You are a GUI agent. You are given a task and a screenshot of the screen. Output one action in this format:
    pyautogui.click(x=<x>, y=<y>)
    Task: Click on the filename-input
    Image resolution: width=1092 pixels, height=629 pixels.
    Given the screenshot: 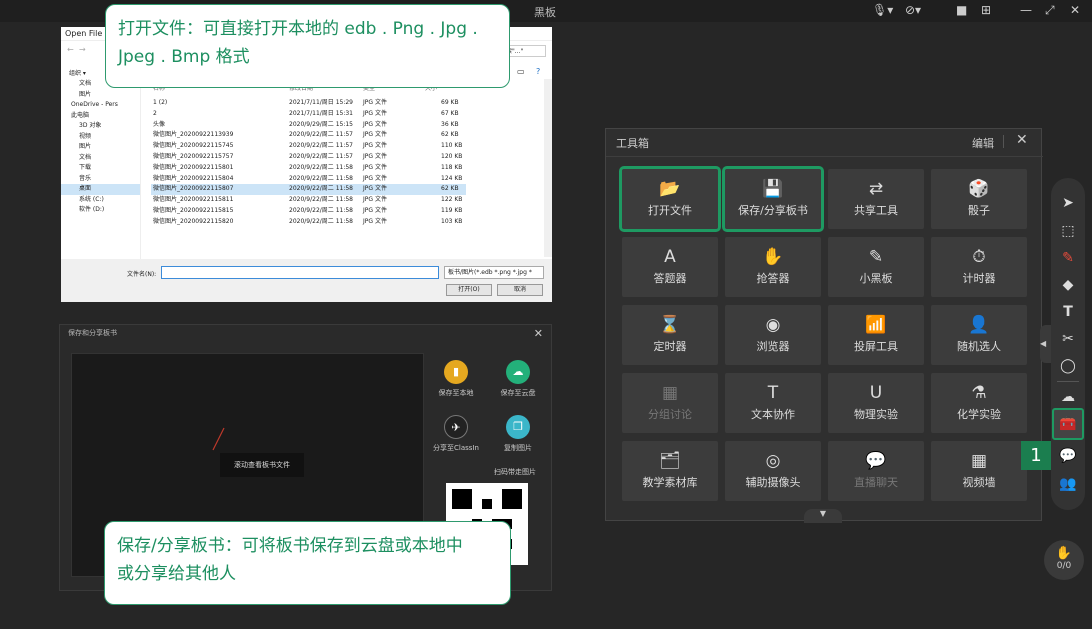 What is the action you would take?
    pyautogui.click(x=300, y=272)
    